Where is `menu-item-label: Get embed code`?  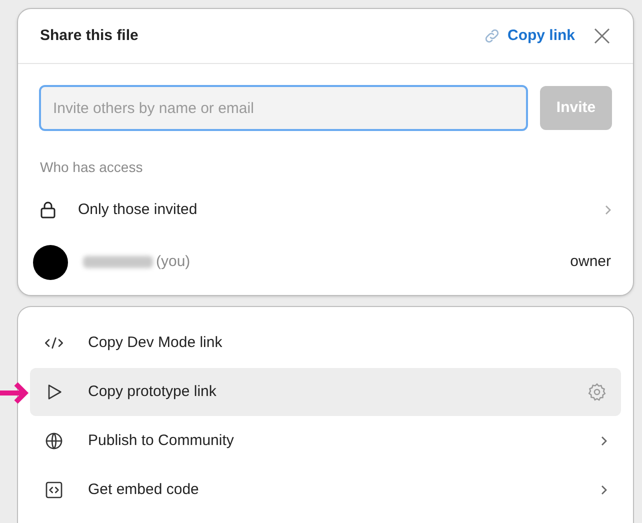
menu-item-label: Get embed code is located at coordinates (144, 490).